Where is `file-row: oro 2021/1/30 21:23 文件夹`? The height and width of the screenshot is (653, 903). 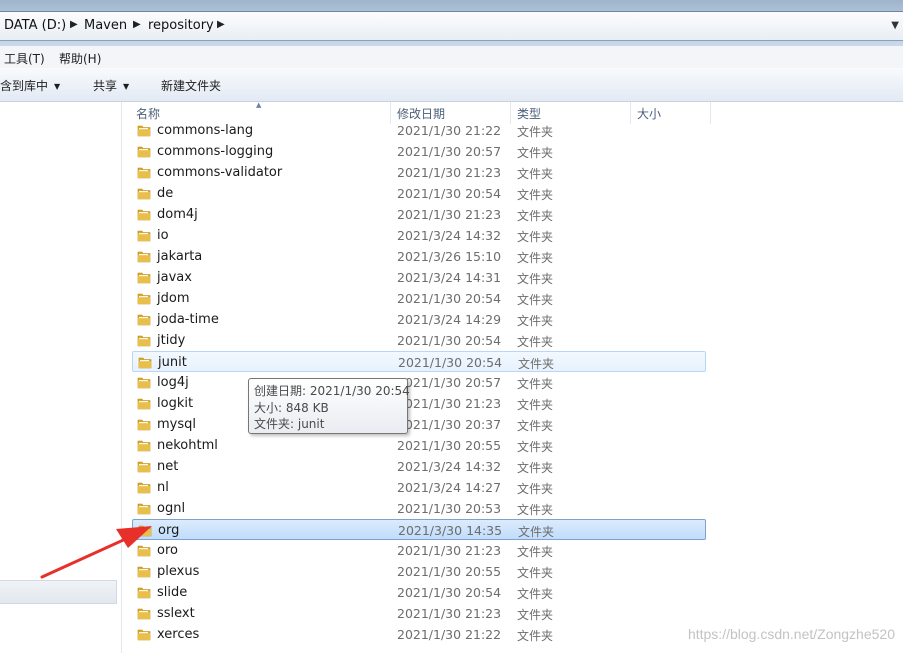
file-row: oro 2021/1/30 21:23 文件夹 is located at coordinates (419, 550).